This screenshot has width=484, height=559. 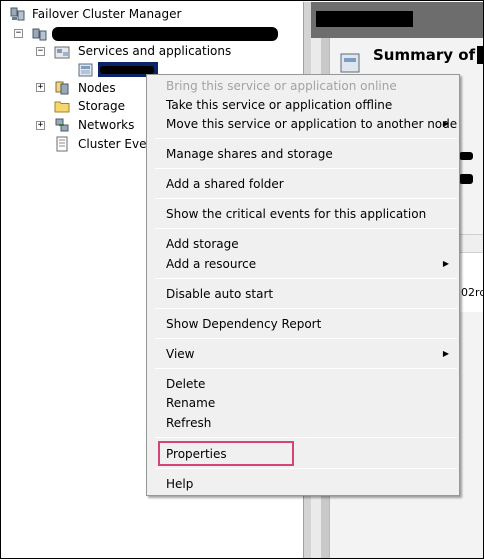 What do you see at coordinates (472, 292) in the screenshot?
I see `details-row-text: 02rd` at bounding box center [472, 292].